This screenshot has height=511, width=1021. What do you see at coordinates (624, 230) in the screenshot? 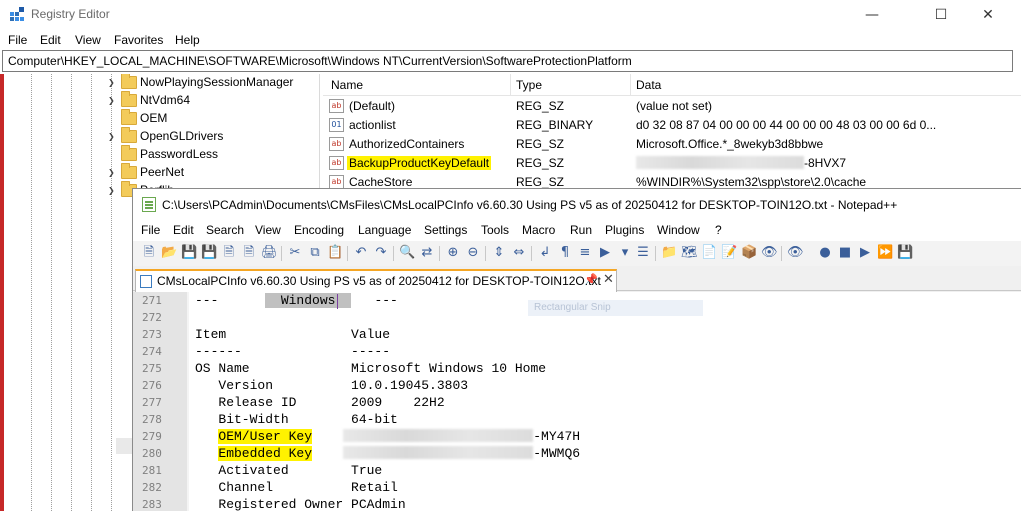
I see `menu-plugins: Plugins` at bounding box center [624, 230].